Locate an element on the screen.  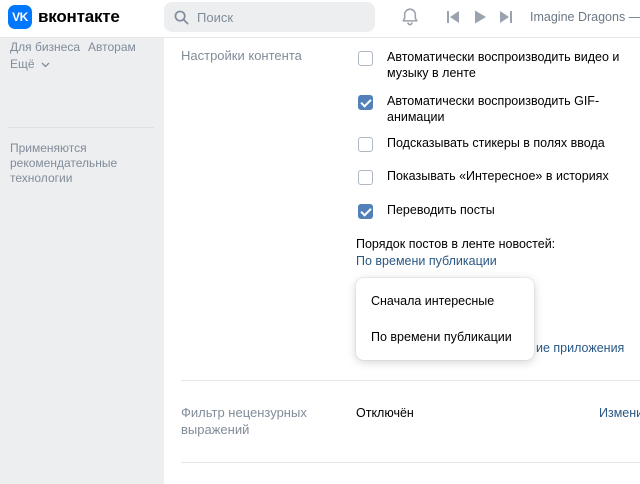
profanity-filter-value: Отключён is located at coordinates (385, 413).